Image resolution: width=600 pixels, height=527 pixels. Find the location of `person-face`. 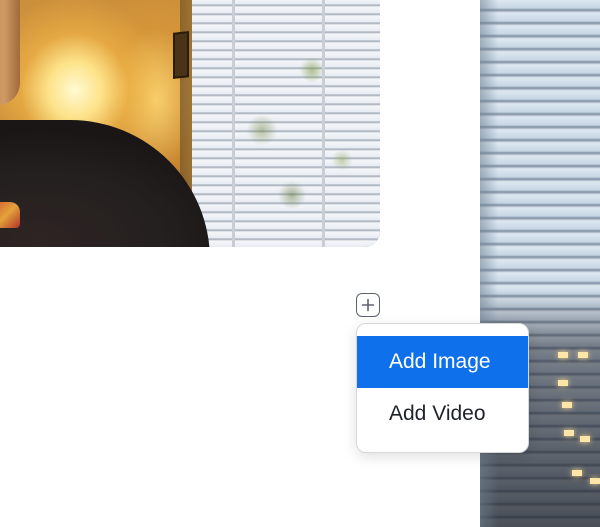

person-face is located at coordinates (10, 52).